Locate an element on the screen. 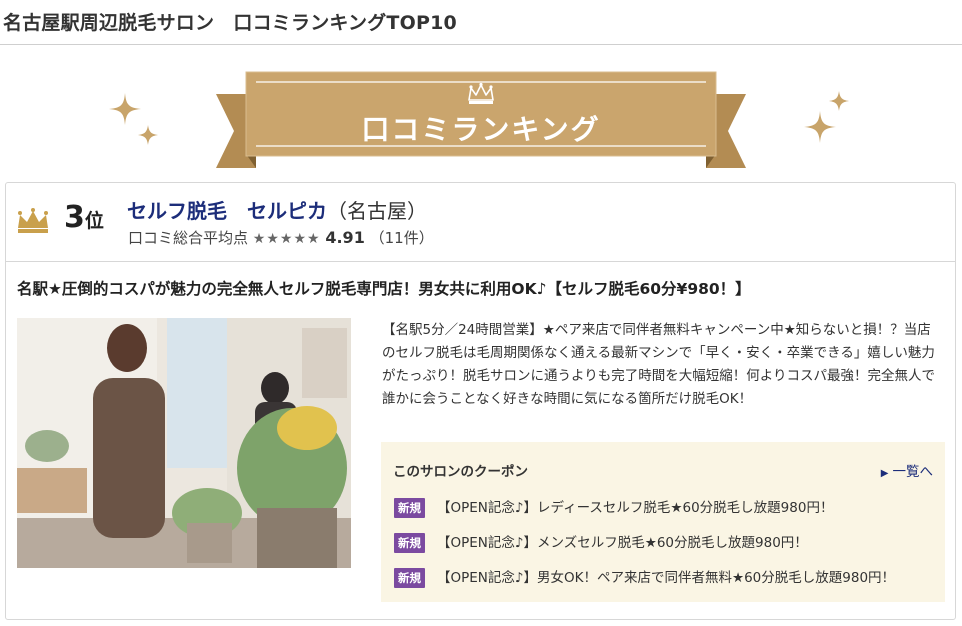 Image resolution: width=962 pixels, height=626 pixels. salon-photo-image is located at coordinates (184, 443).